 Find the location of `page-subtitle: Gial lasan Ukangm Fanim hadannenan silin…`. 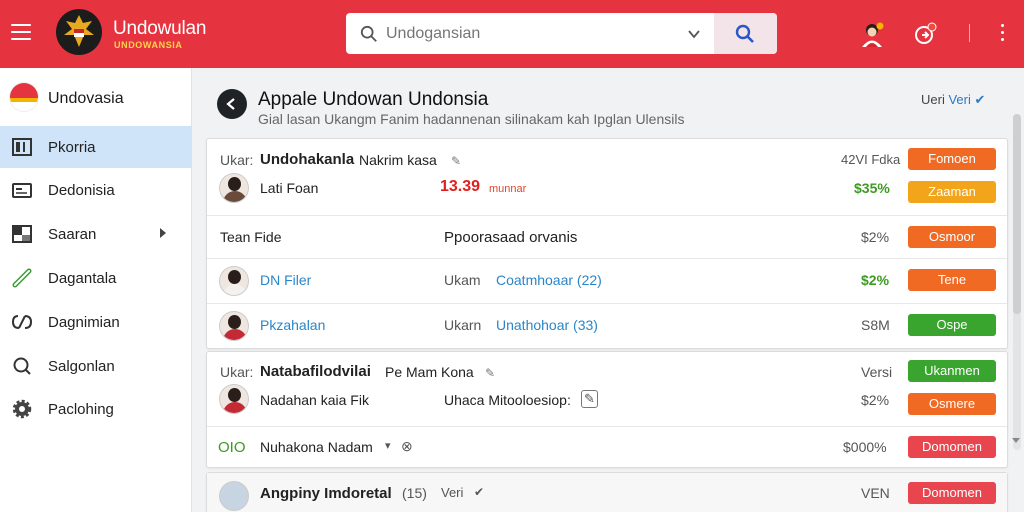

page-subtitle: Gial lasan Ukangm Fanim hadannenan silin… is located at coordinates (471, 119).